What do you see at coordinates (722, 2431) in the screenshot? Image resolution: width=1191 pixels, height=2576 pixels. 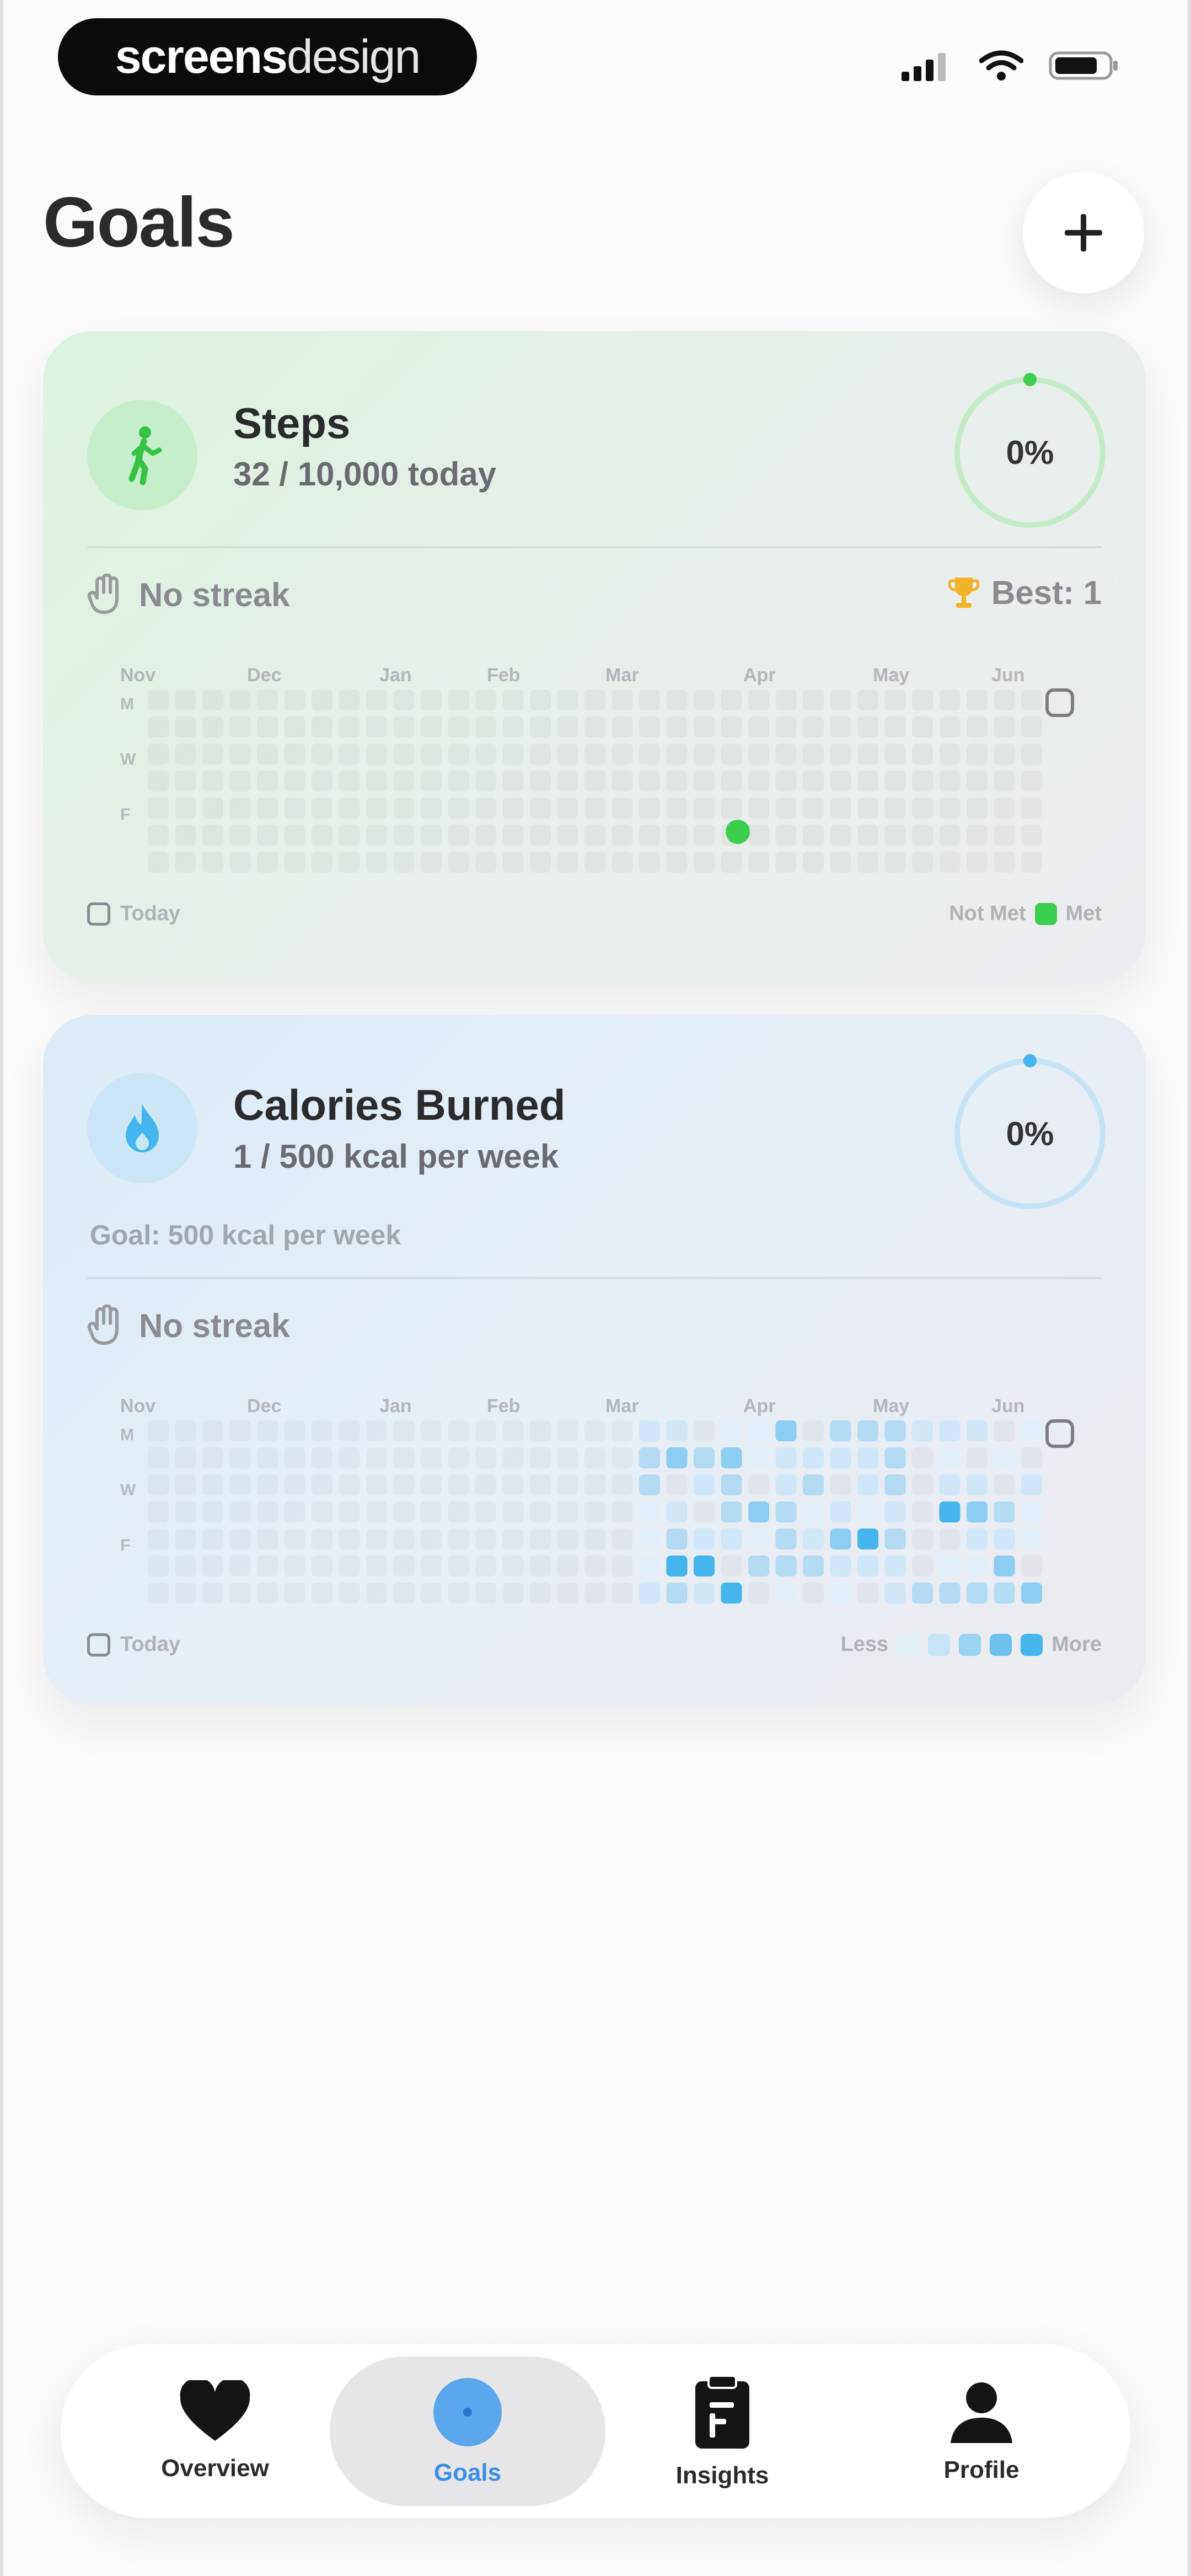 I see `tab-insights: Insights` at bounding box center [722, 2431].